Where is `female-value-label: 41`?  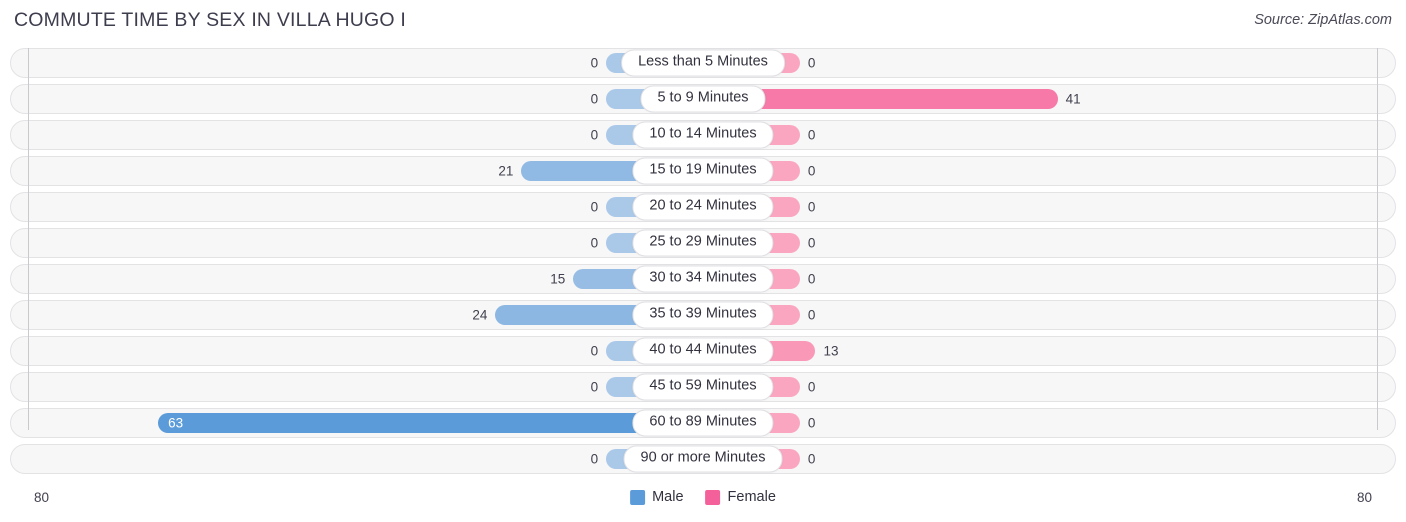 female-value-label: 41 is located at coordinates (1073, 99).